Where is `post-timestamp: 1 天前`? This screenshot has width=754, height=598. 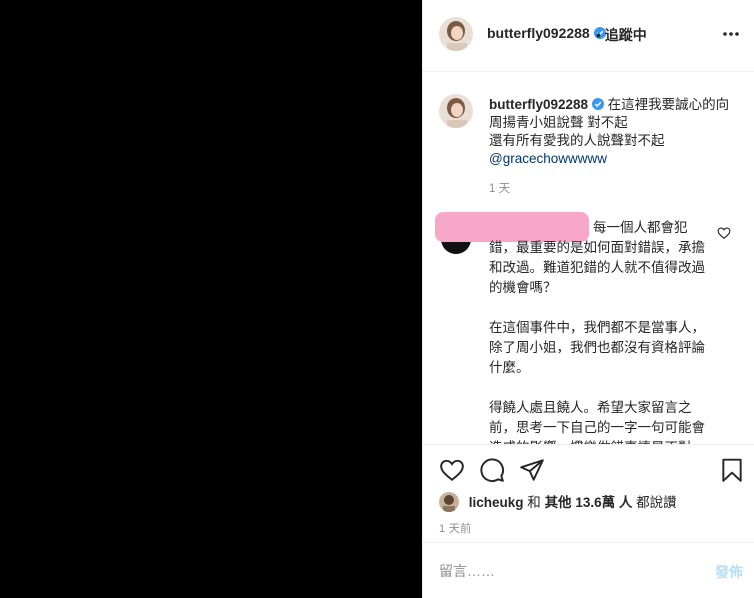 post-timestamp: 1 天前 is located at coordinates (455, 528).